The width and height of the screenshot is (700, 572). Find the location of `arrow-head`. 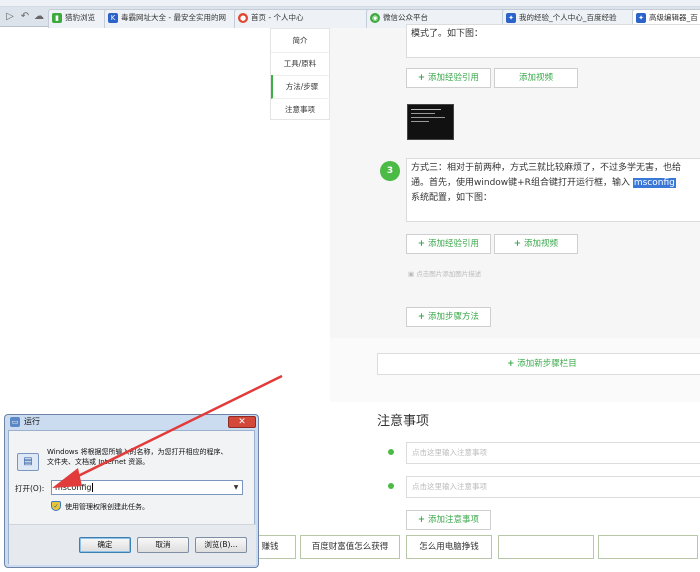

arrow-head is located at coordinates (67, 478).